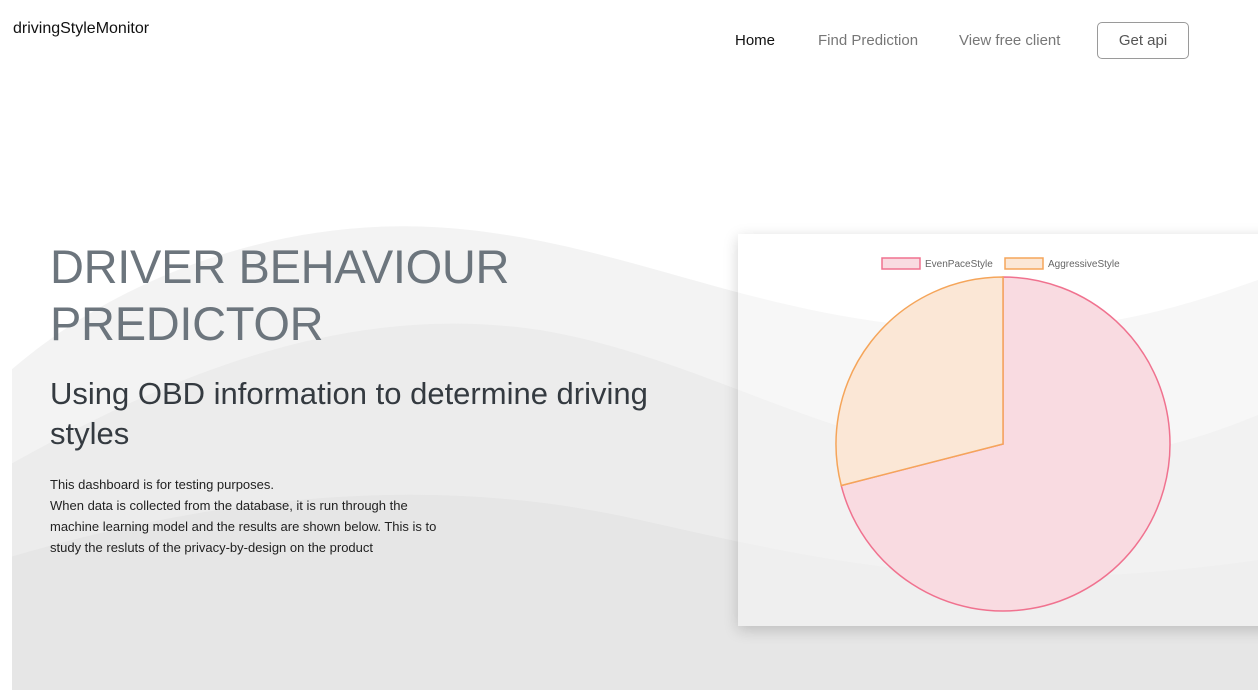 This screenshot has height=690, width=1258. Describe the element at coordinates (901, 263) in the screenshot. I see `legend-swatch-evenpacestyle` at that location.